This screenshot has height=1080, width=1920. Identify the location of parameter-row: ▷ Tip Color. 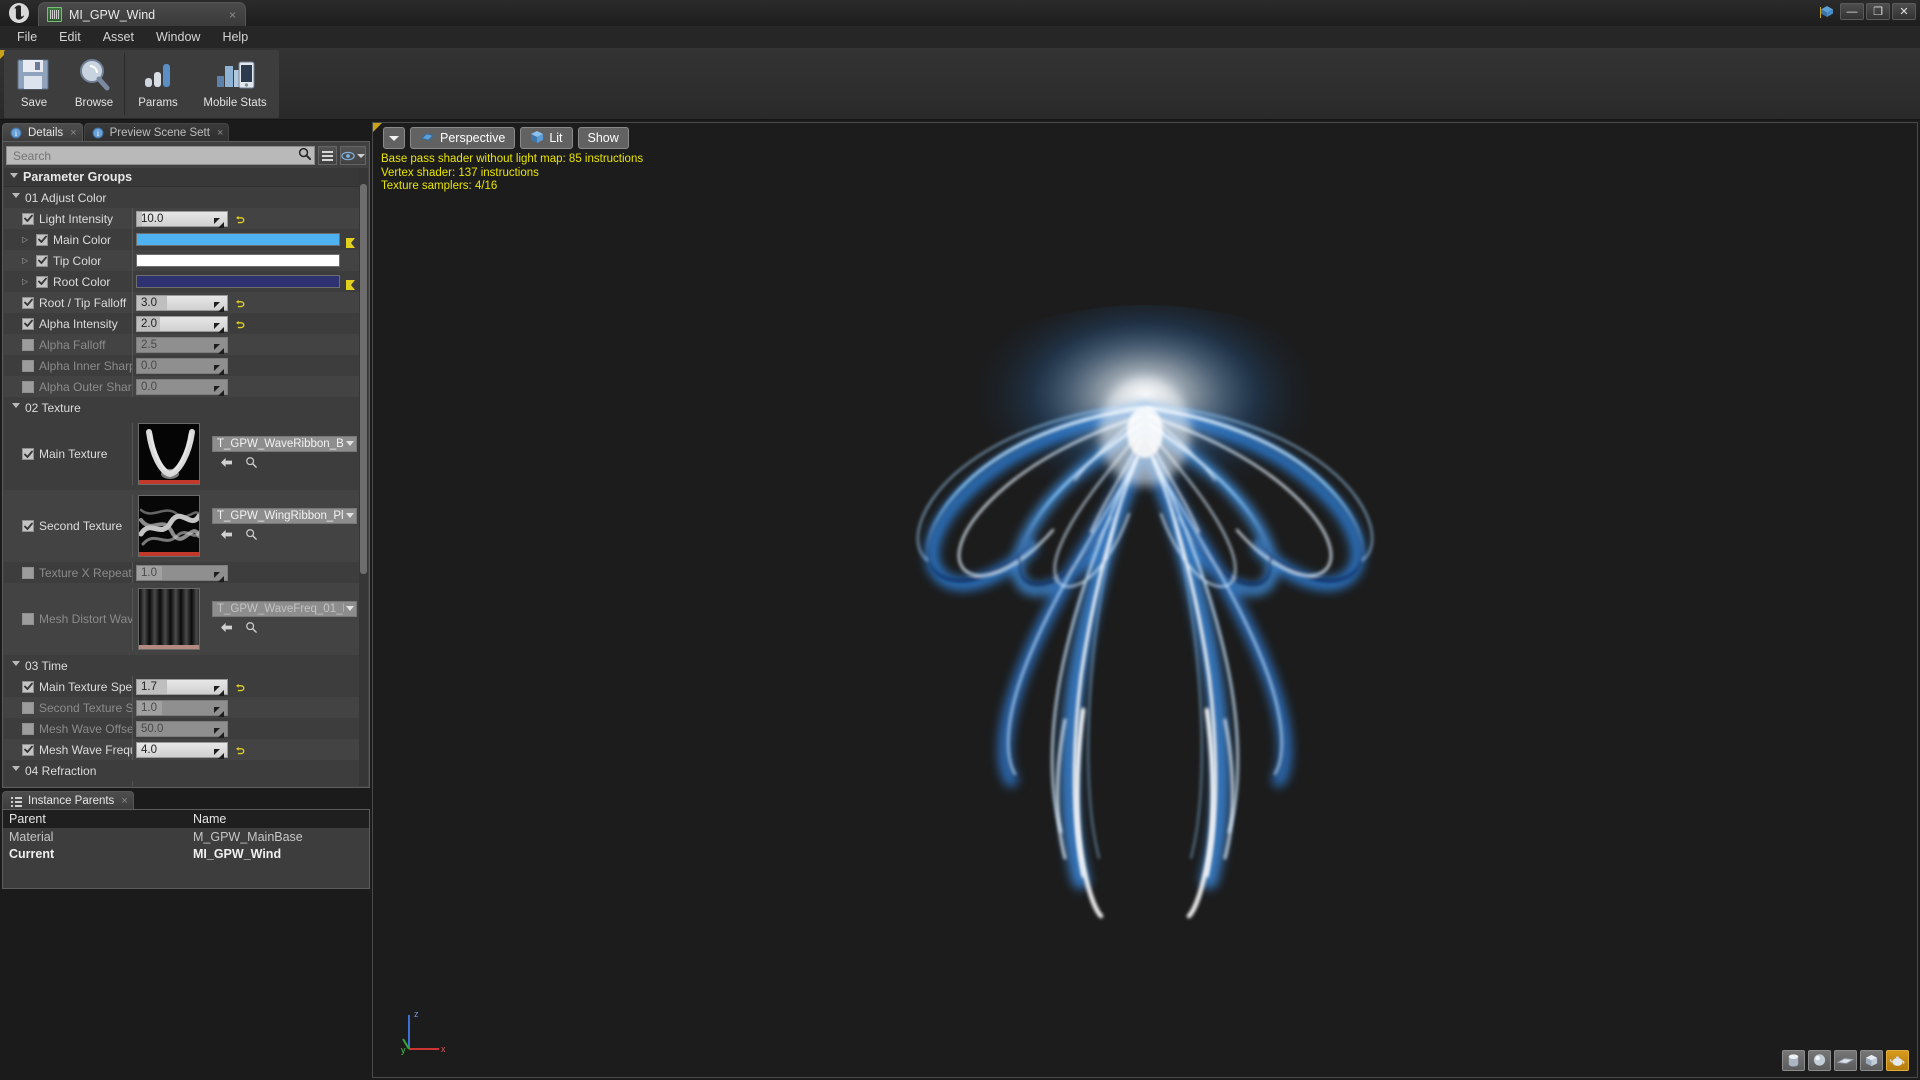
(183, 260).